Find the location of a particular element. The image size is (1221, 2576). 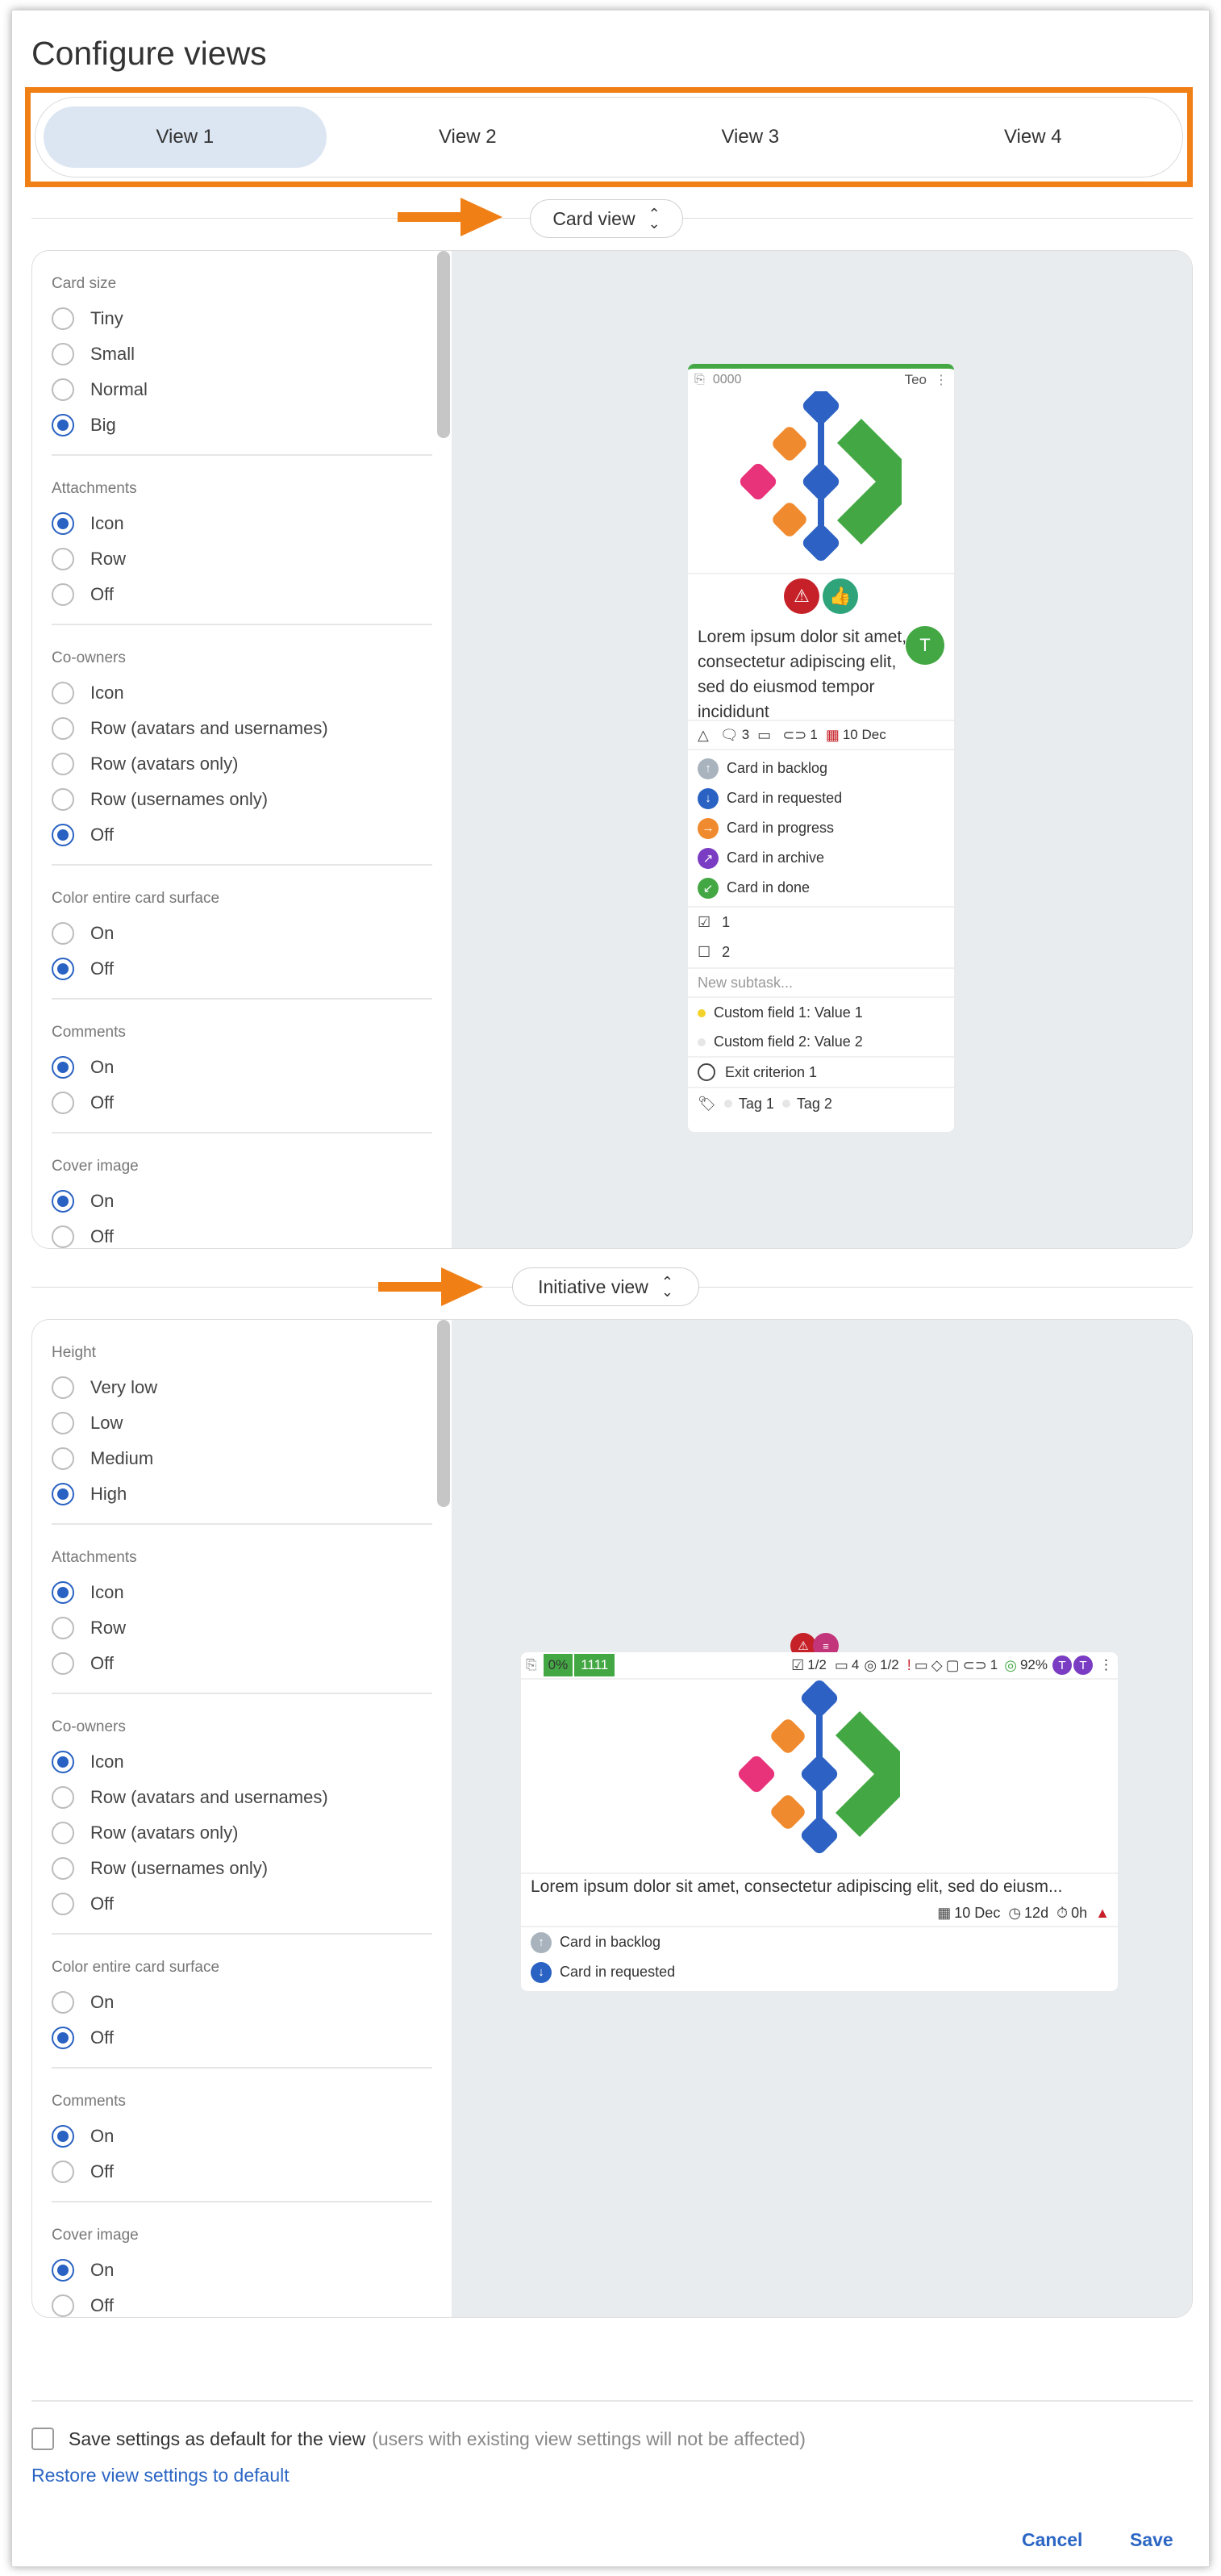

tab-view-1: View 1 is located at coordinates (185, 137).